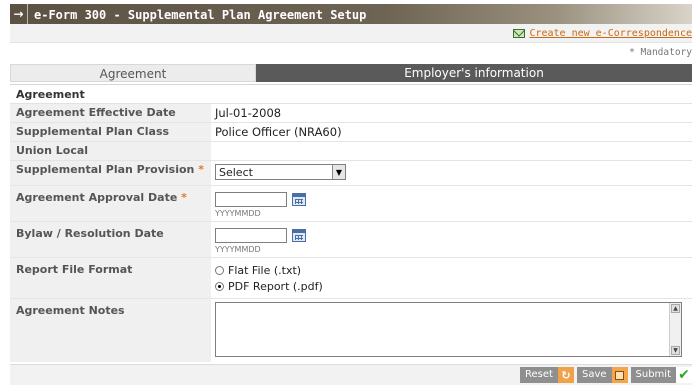 This screenshot has height=385, width=696. What do you see at coordinates (565, 375) in the screenshot?
I see `refresh-icon: ↻` at bounding box center [565, 375].